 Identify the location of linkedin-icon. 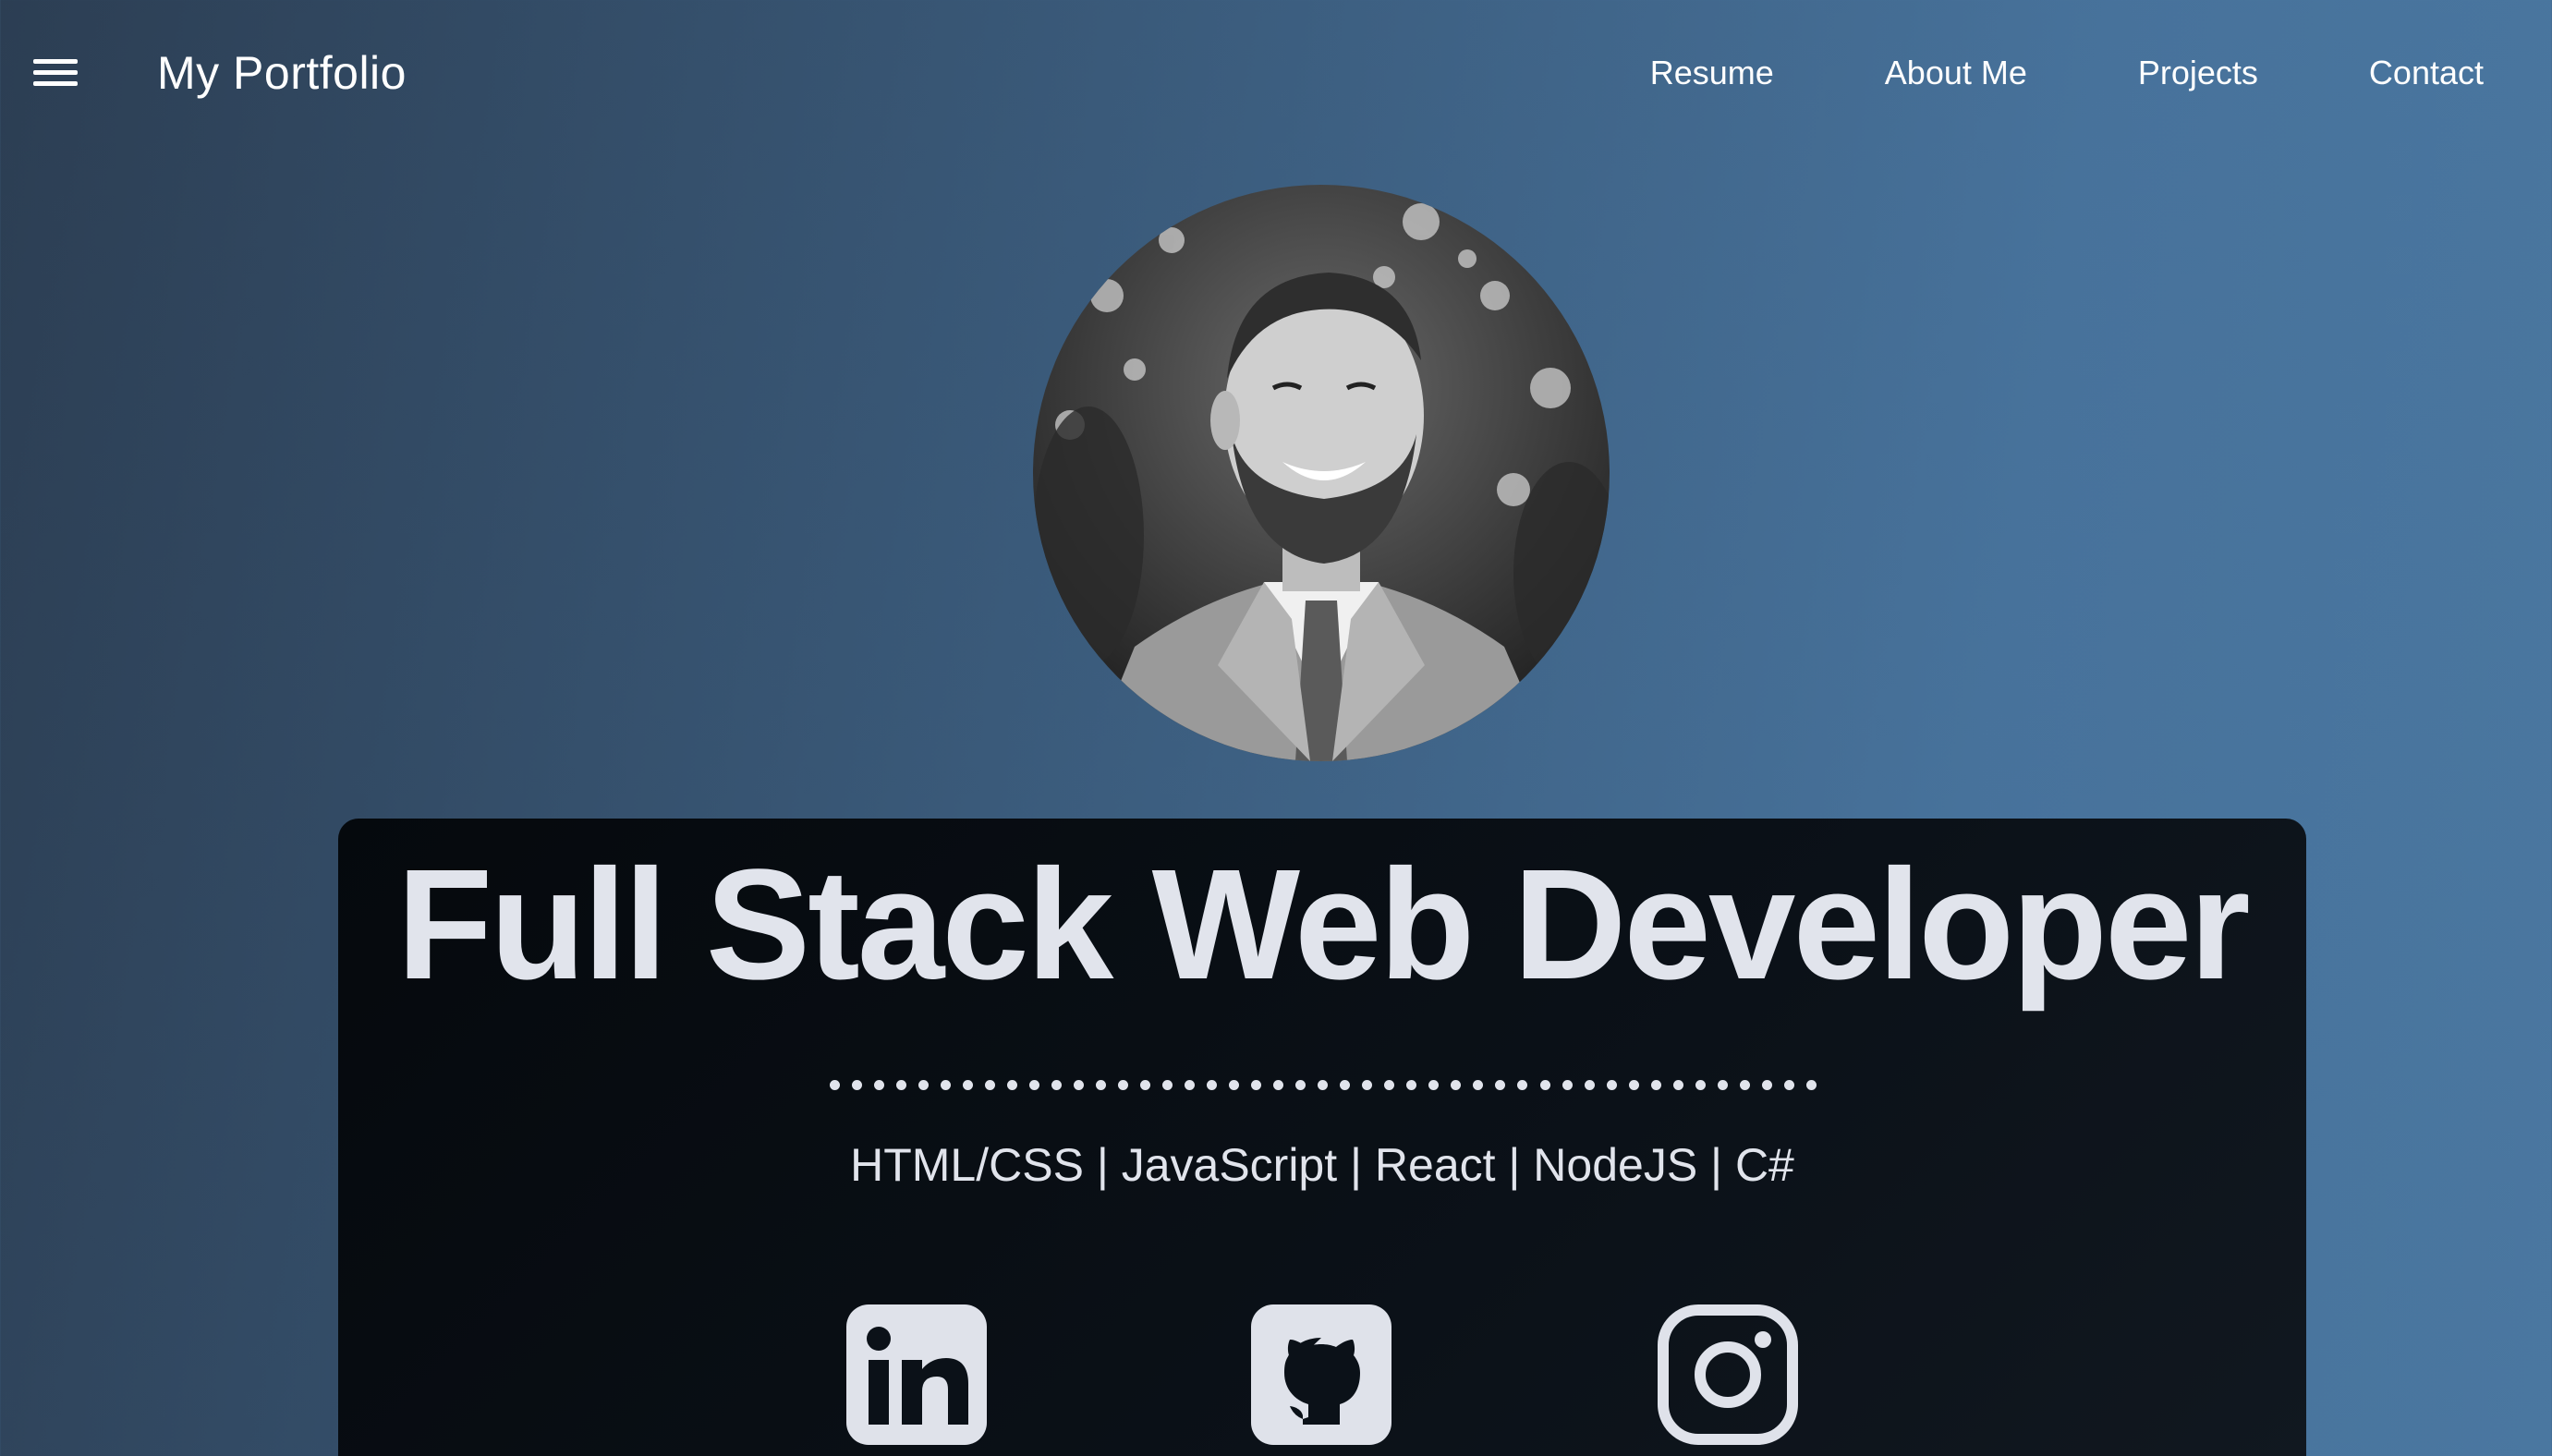
(916, 1374).